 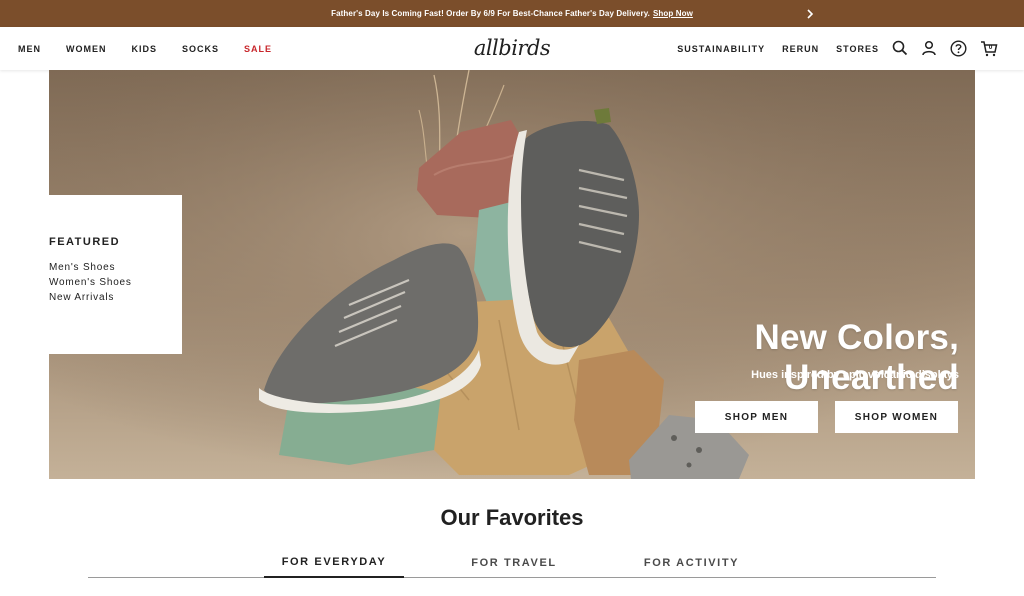 What do you see at coordinates (900, 48) in the screenshot?
I see `search-icon` at bounding box center [900, 48].